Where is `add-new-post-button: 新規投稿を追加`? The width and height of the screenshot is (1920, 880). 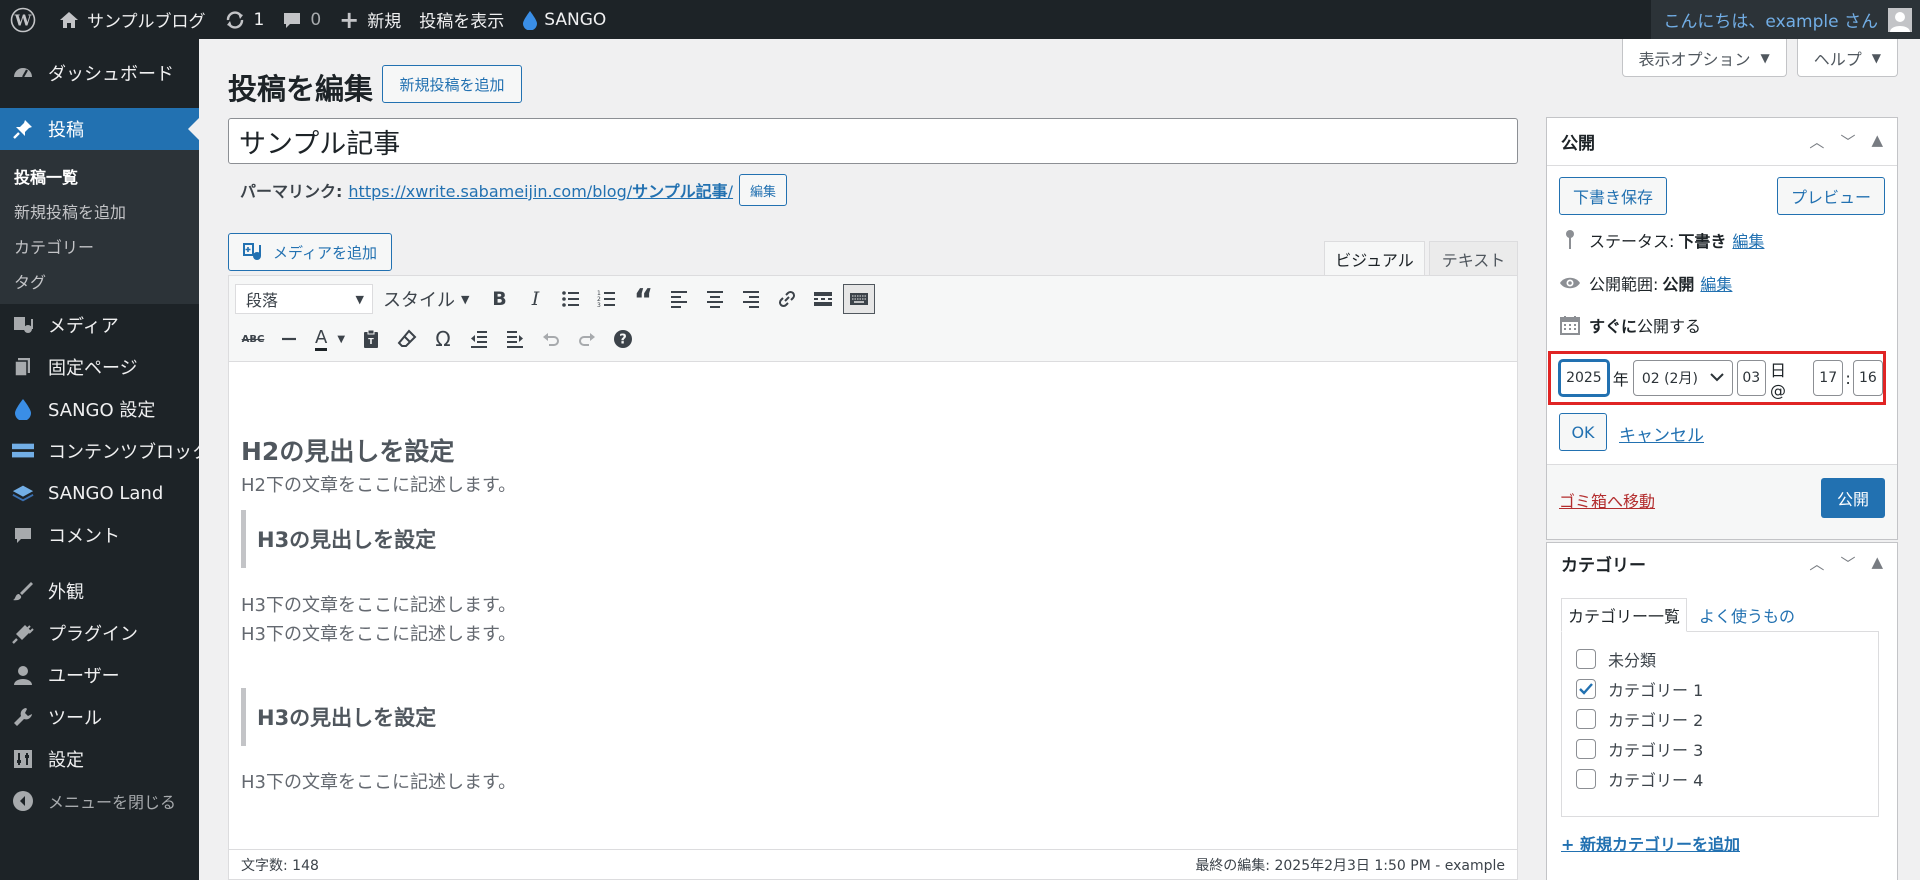
add-new-post-button: 新規投稿を追加 is located at coordinates (452, 84).